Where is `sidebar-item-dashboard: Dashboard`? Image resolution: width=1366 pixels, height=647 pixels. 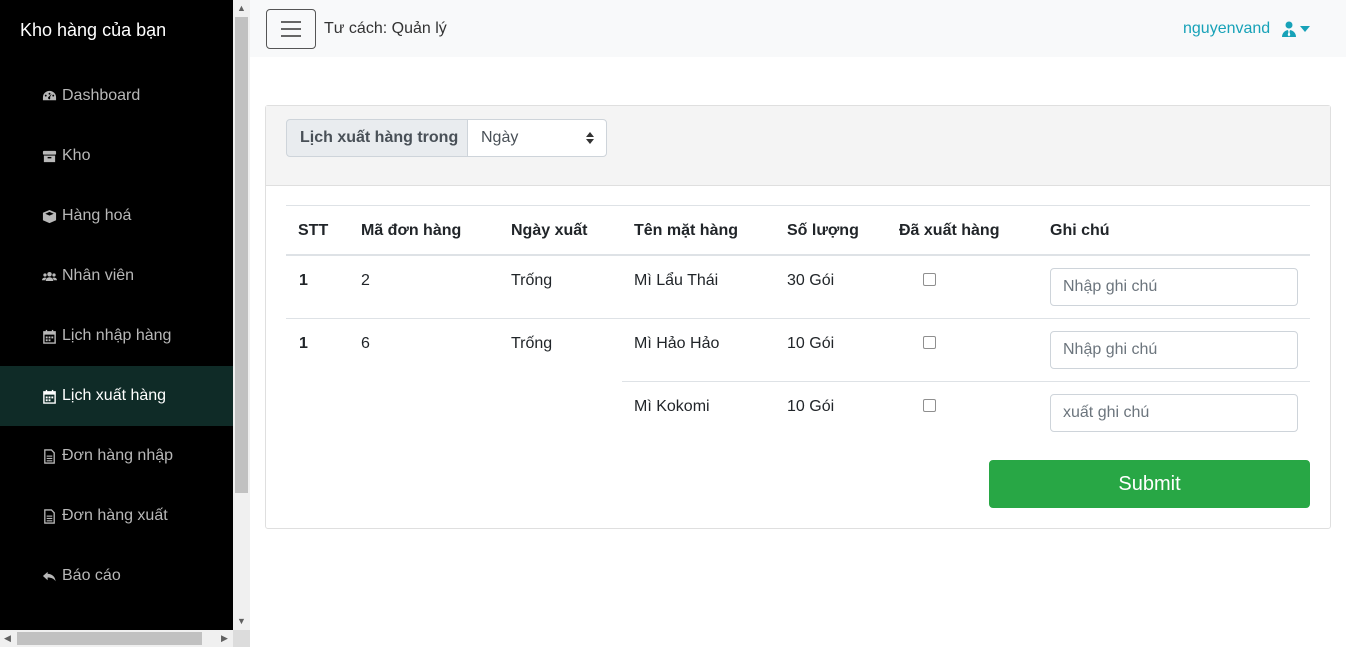
sidebar-item-dashboard: Dashboard is located at coordinates (116, 96).